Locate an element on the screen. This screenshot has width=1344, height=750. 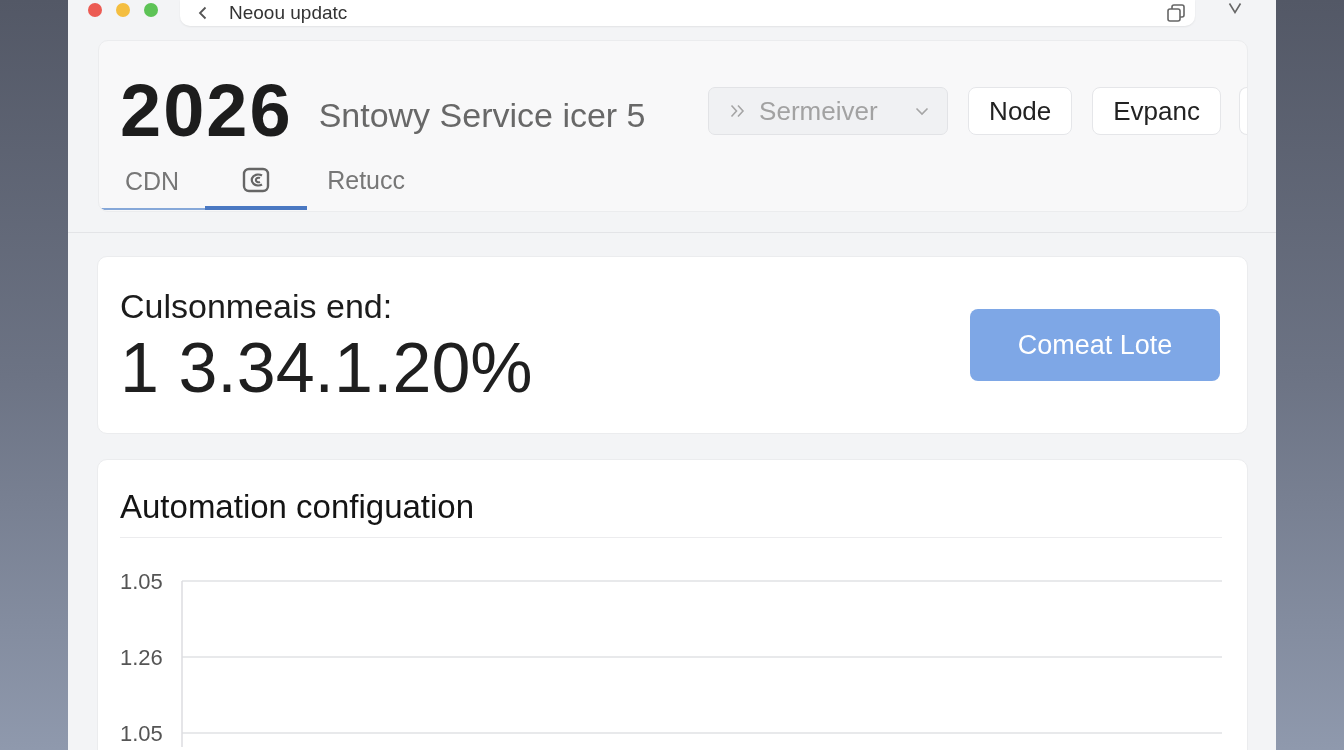
card-title: Automation configuation is located at coordinates (298, 506).